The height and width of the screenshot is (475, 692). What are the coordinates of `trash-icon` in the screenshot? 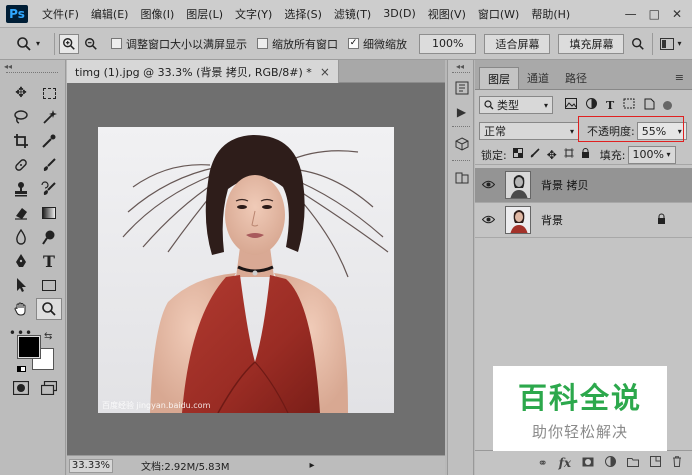 It's located at (677, 463).